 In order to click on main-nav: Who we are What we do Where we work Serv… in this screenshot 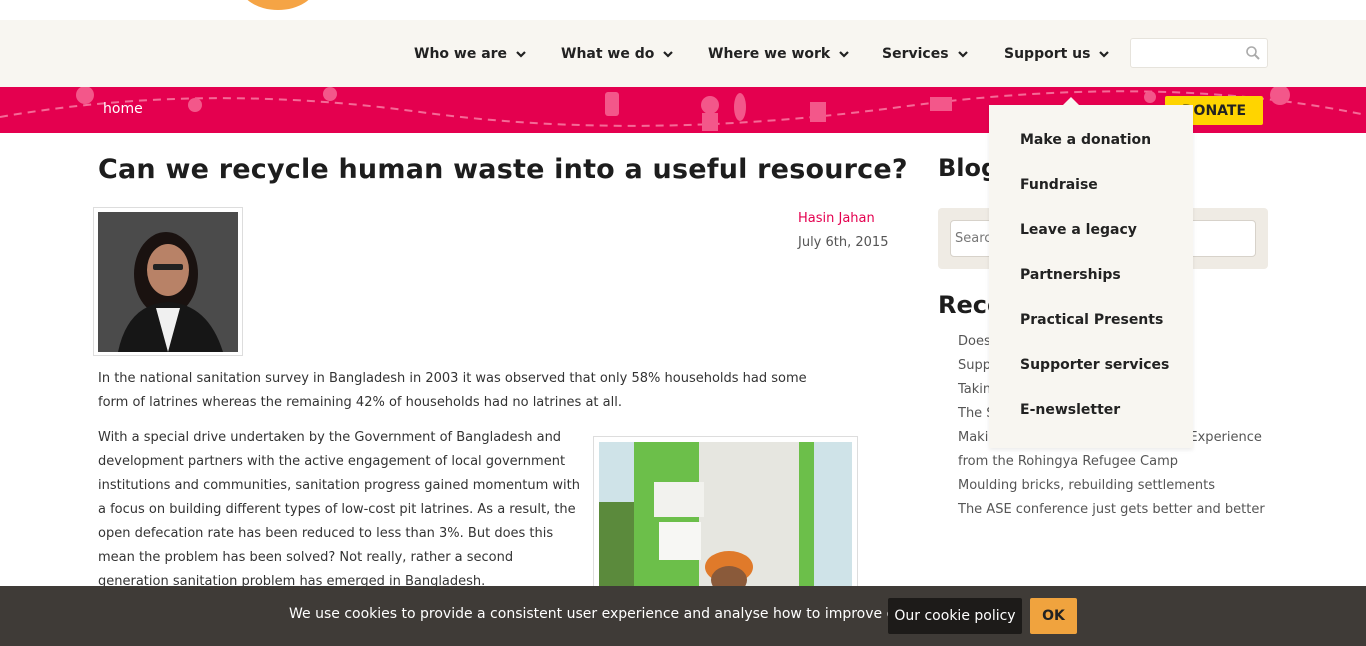, I will do `click(683, 53)`.